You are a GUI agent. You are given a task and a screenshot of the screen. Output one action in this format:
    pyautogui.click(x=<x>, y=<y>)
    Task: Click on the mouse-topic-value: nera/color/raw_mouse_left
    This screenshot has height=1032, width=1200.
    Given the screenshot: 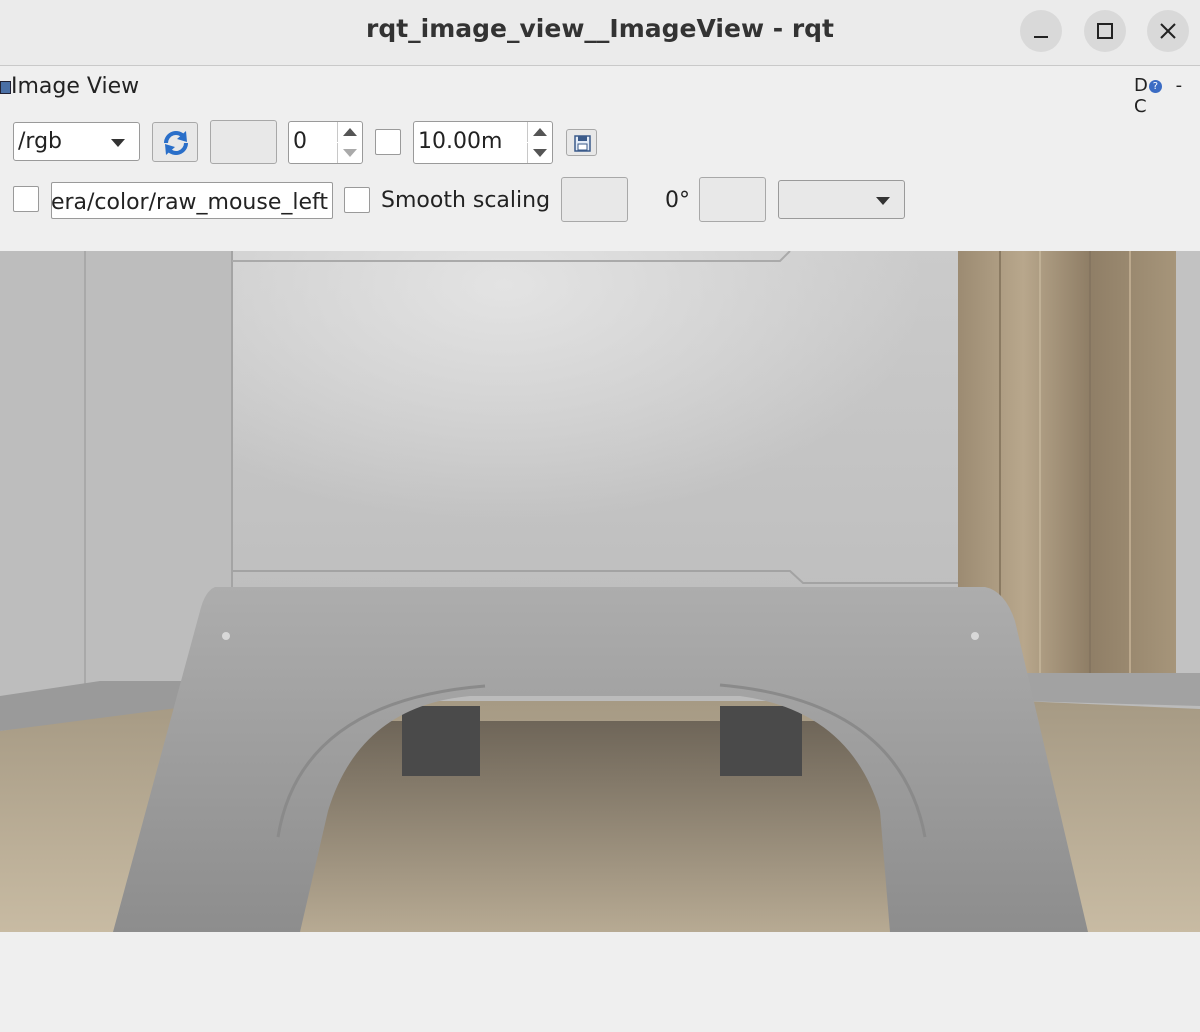 What is the action you would take?
    pyautogui.click(x=189, y=202)
    